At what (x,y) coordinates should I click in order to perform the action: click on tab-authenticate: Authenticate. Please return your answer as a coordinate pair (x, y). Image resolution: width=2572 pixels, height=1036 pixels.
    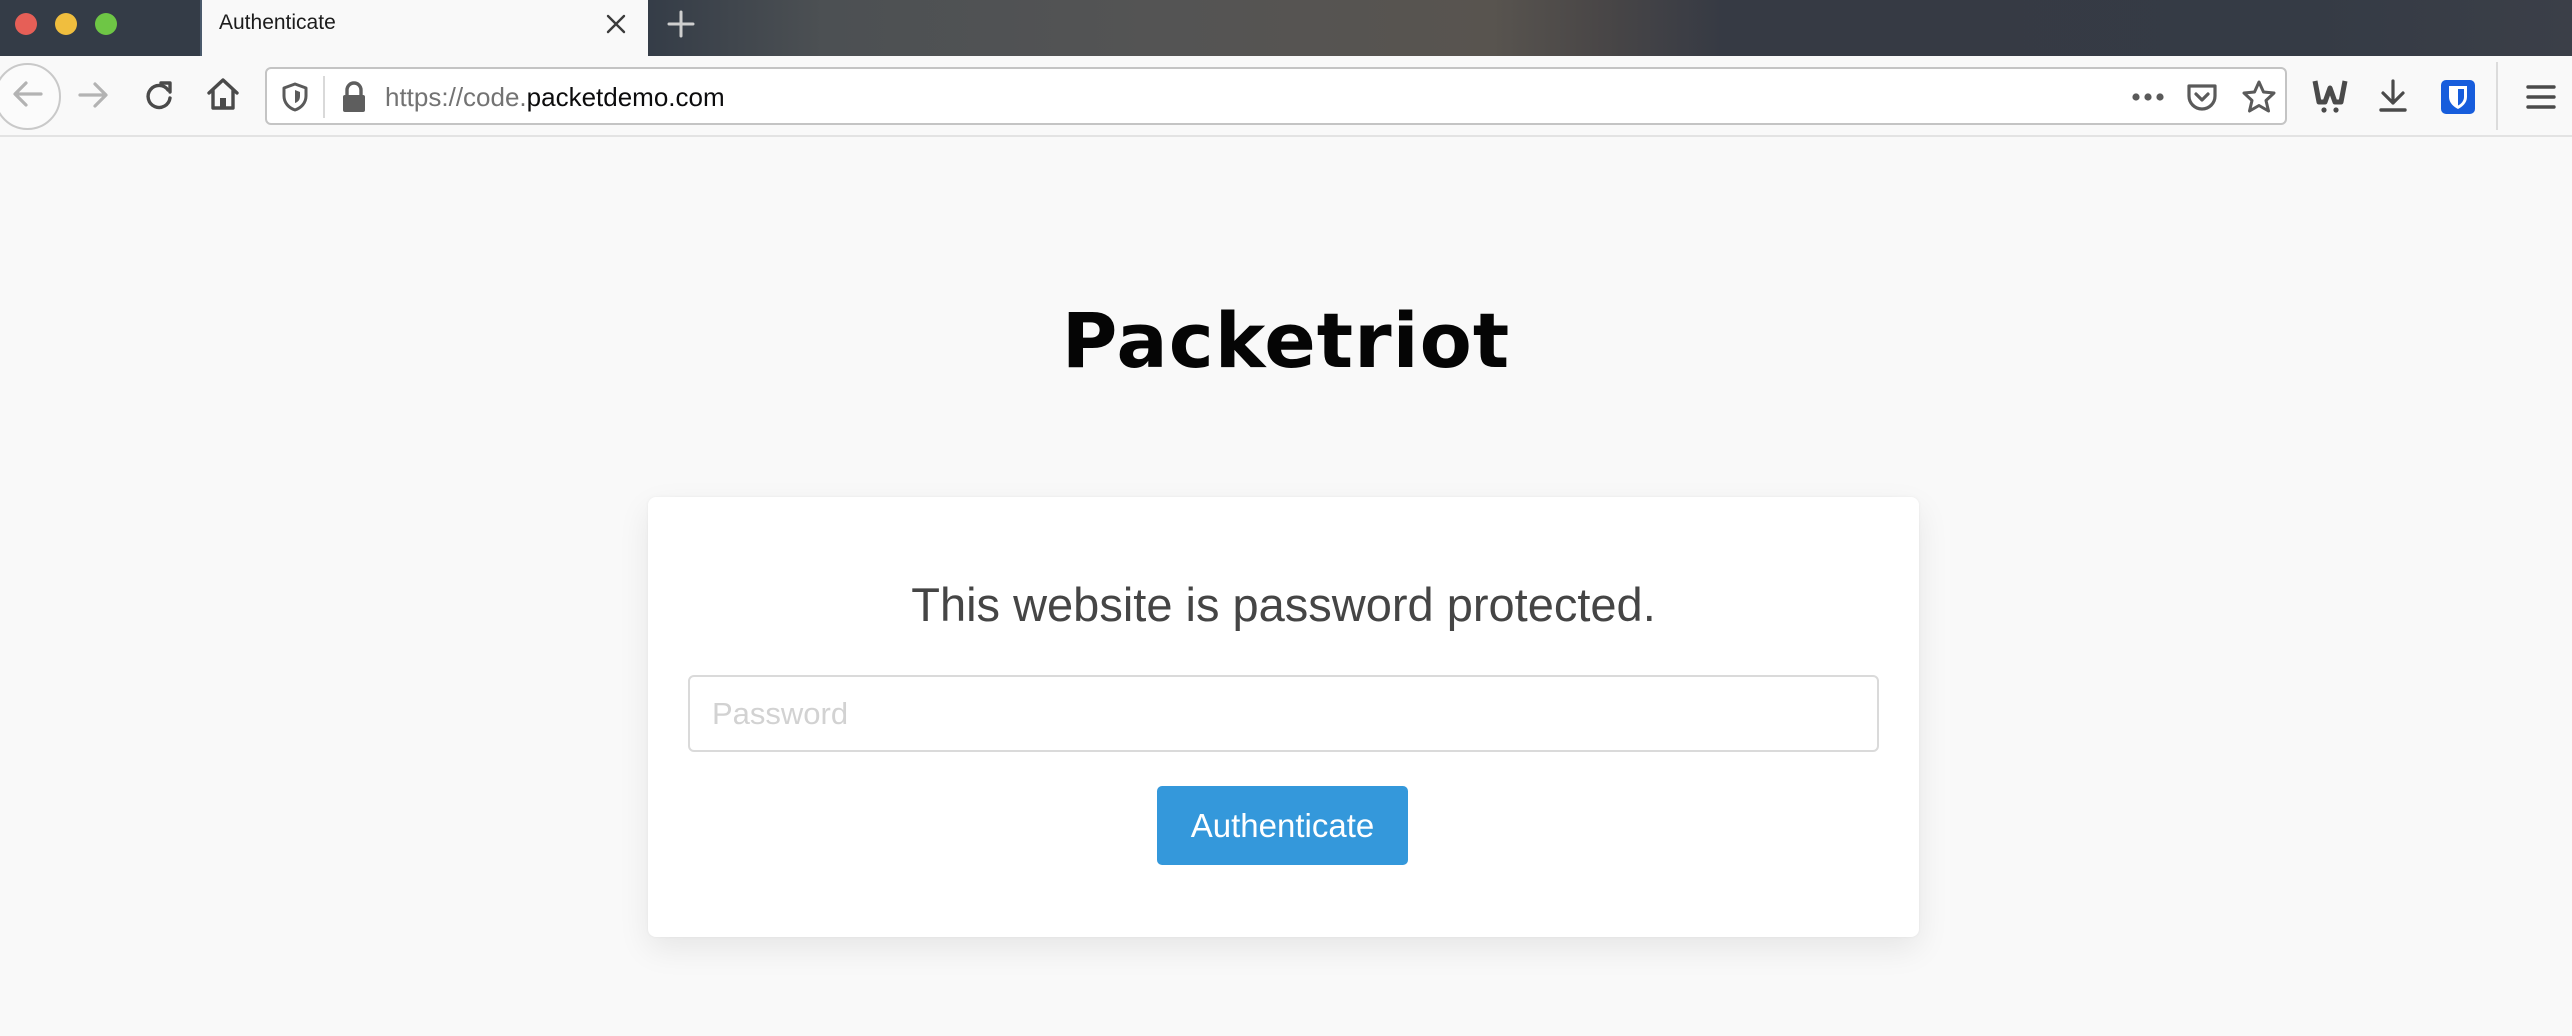
    Looking at the image, I should click on (424, 28).